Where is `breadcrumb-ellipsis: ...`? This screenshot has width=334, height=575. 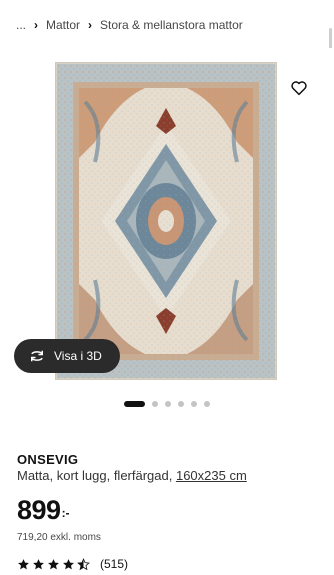 breadcrumb-ellipsis: ... is located at coordinates (21, 25).